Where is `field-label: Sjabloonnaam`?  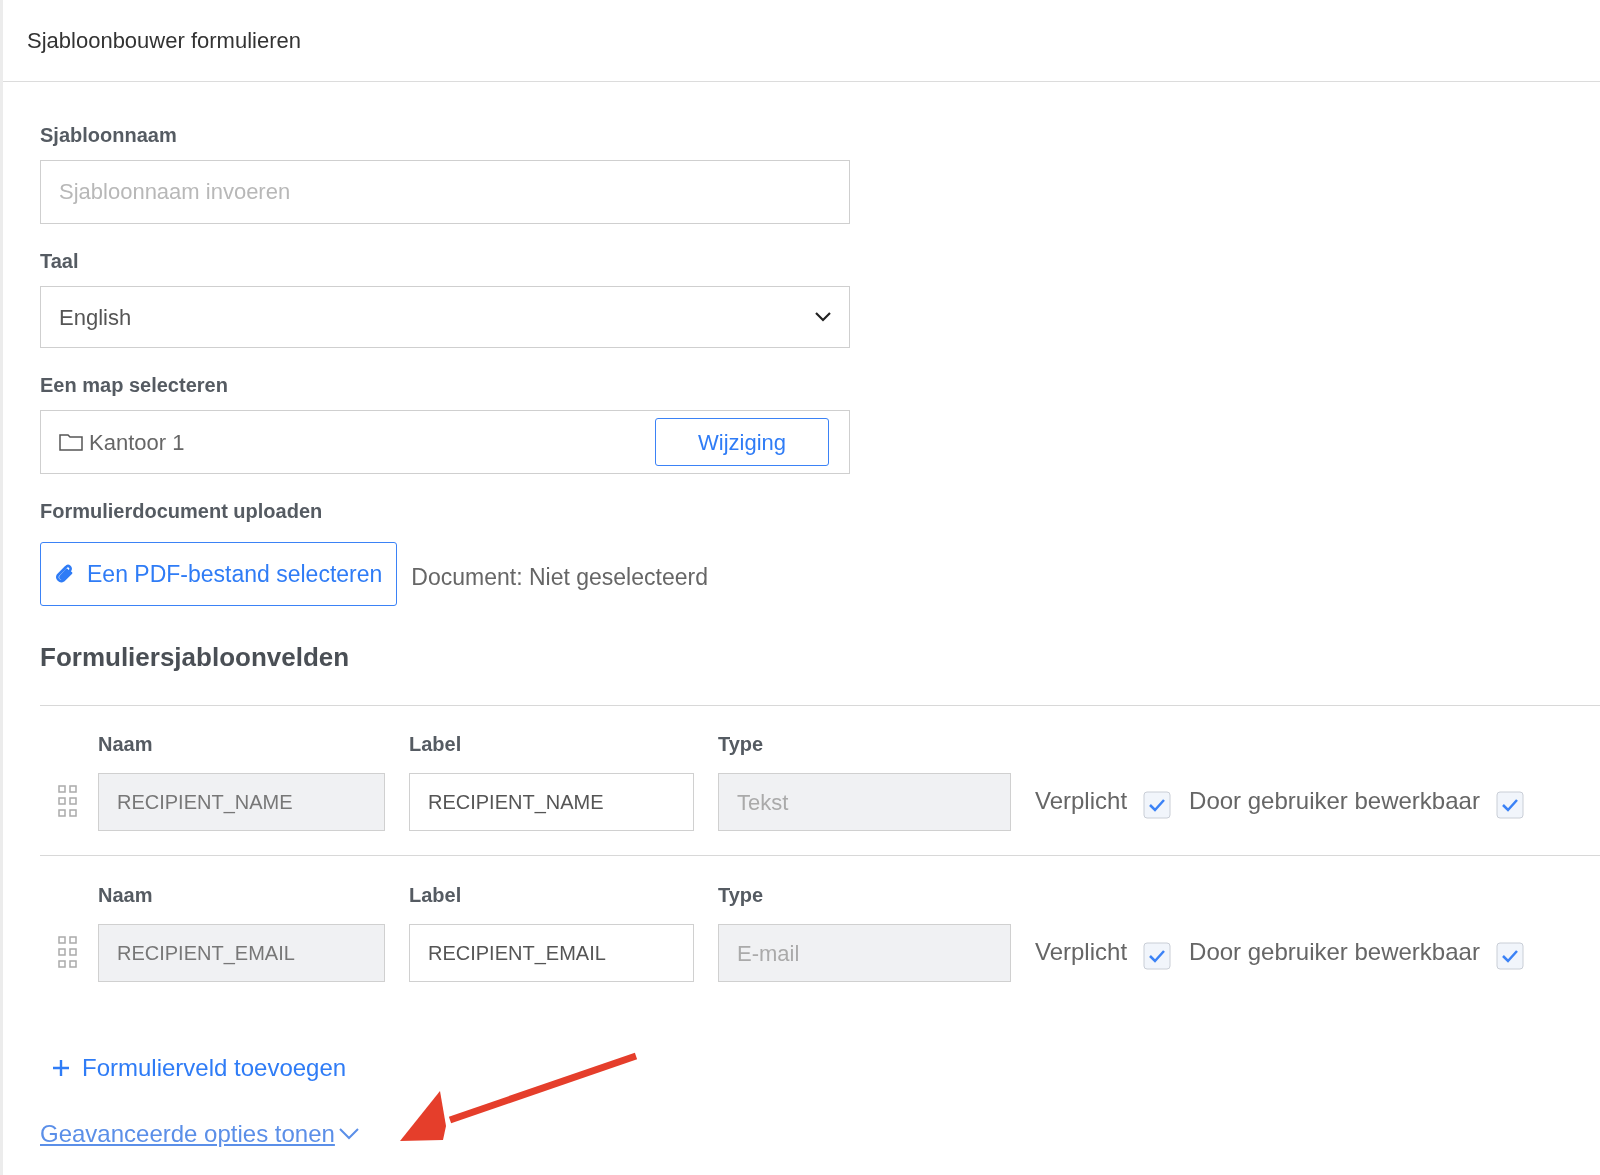 field-label: Sjabloonnaam is located at coordinates (109, 135).